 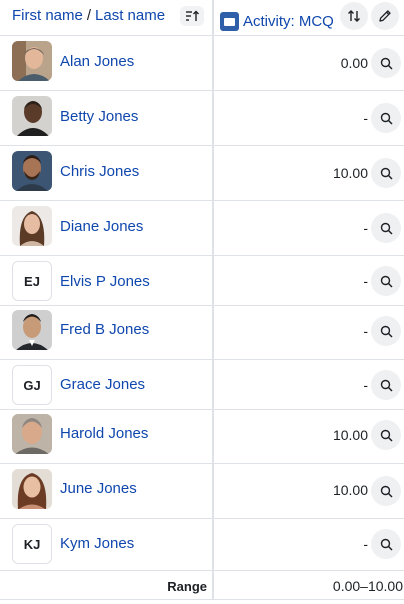 What do you see at coordinates (105, 281) in the screenshot?
I see `student-name-link: Elvis P Jones` at bounding box center [105, 281].